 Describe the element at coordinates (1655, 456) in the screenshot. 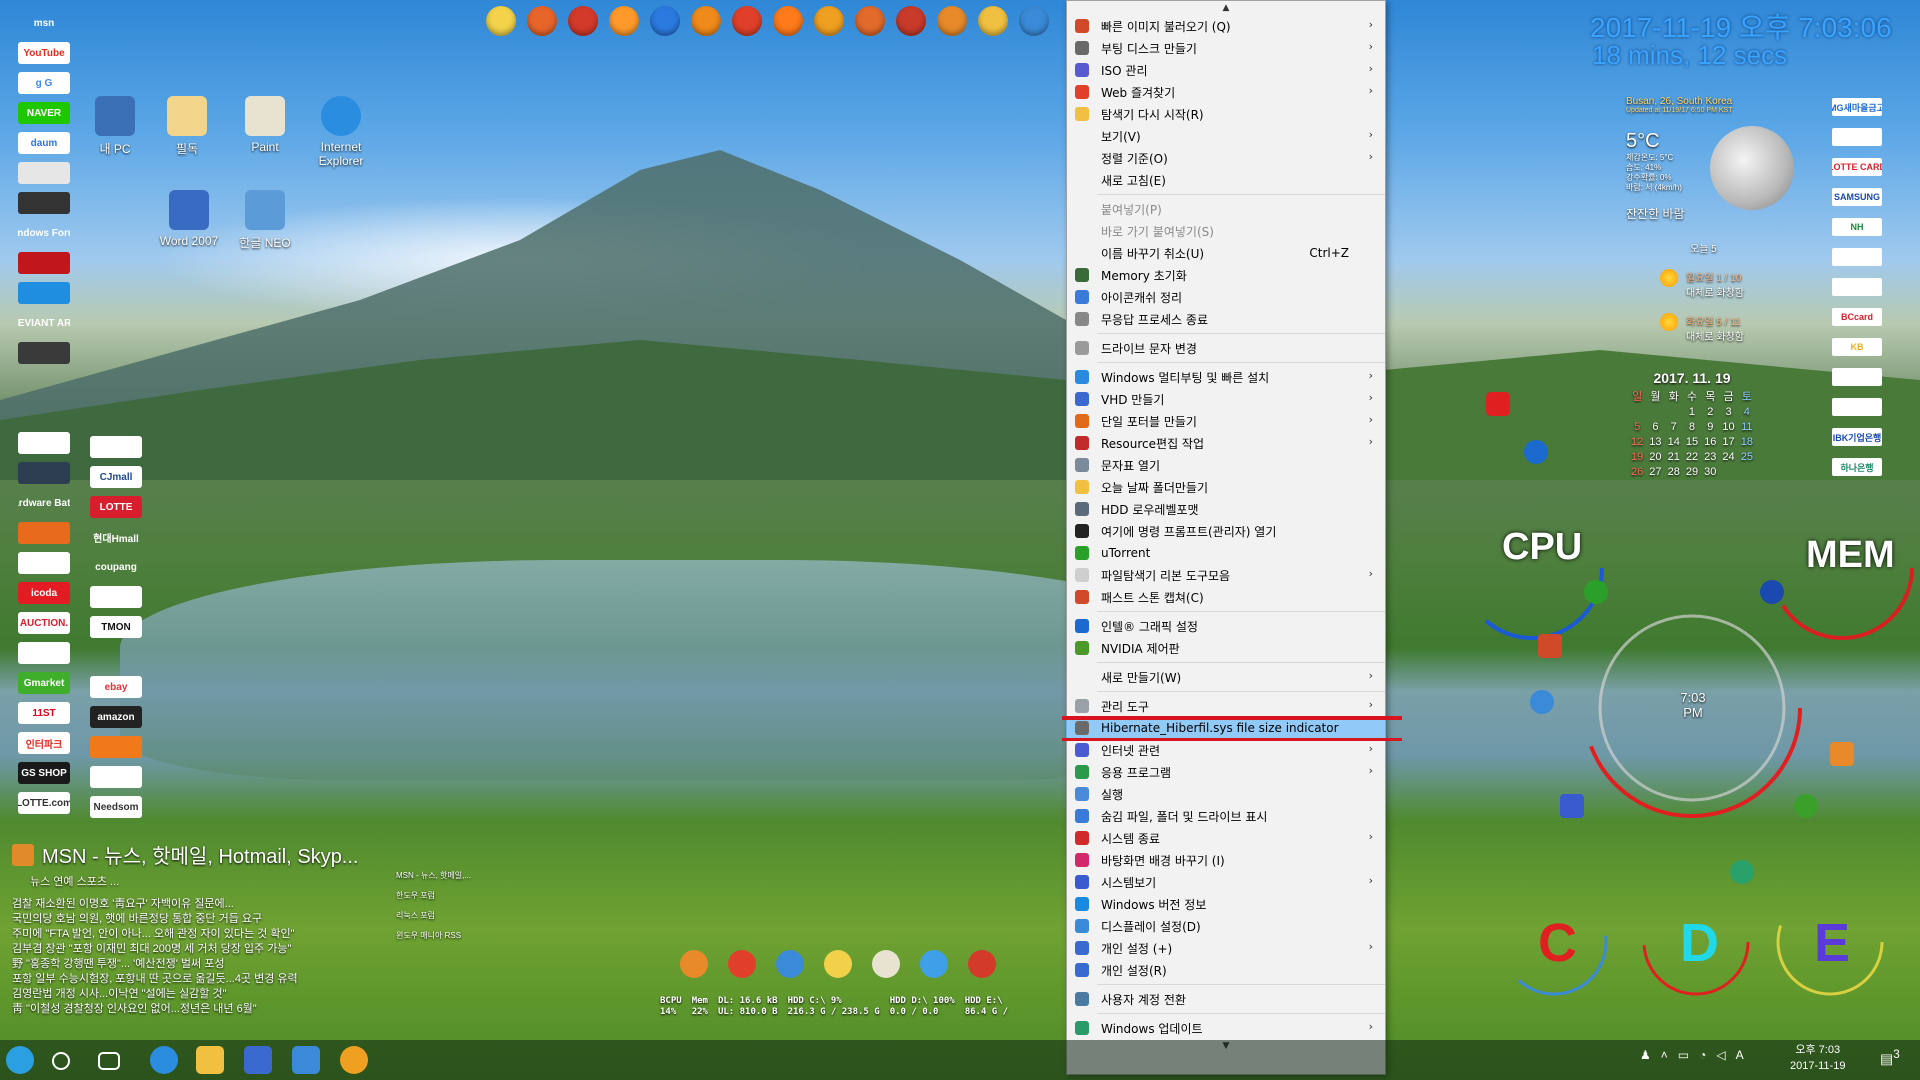

I see `calendar-day: 20` at that location.